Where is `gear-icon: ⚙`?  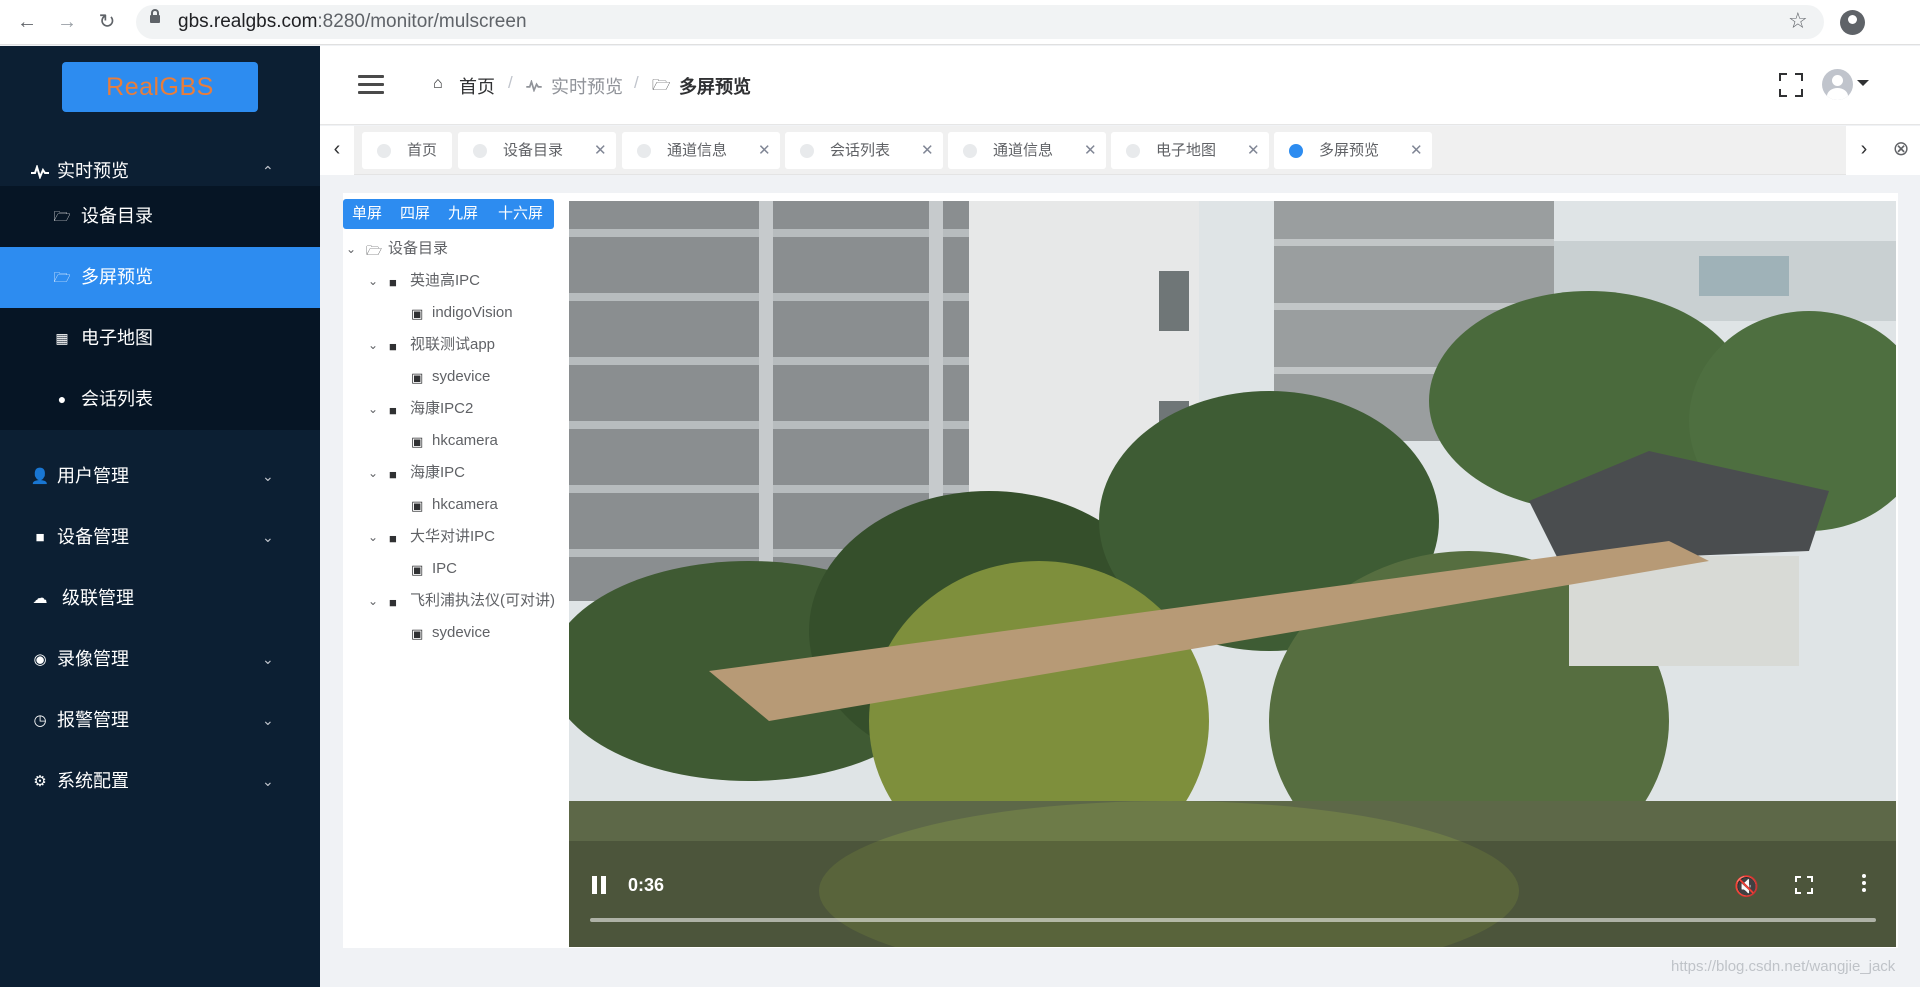
gear-icon: ⚙ is located at coordinates (40, 781).